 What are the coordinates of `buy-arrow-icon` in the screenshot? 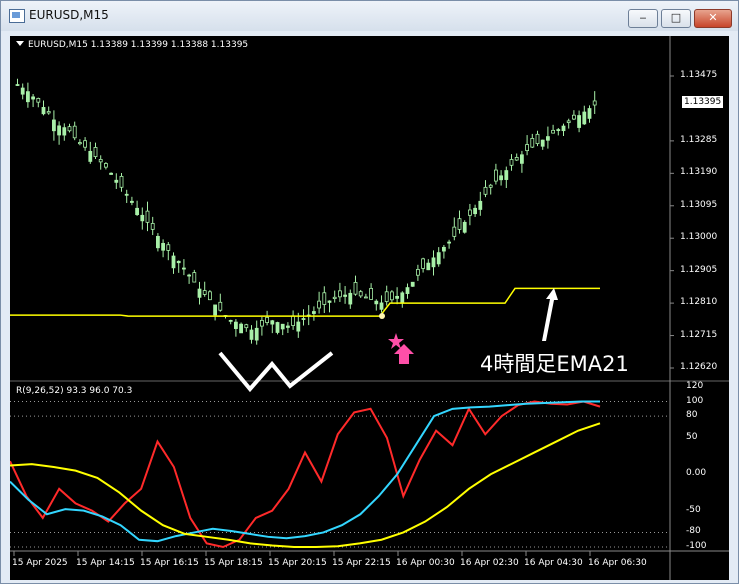 It's located at (404, 354).